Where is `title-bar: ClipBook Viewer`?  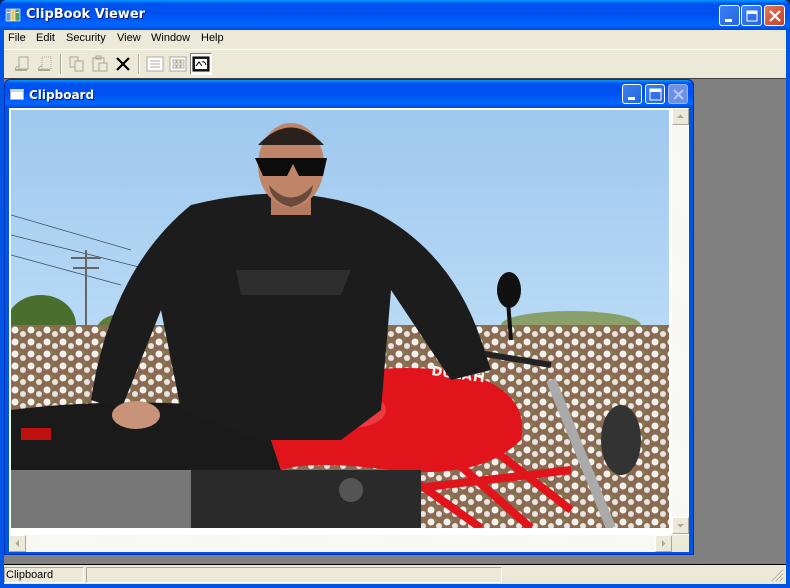 title-bar: ClipBook Viewer is located at coordinates (395, 15).